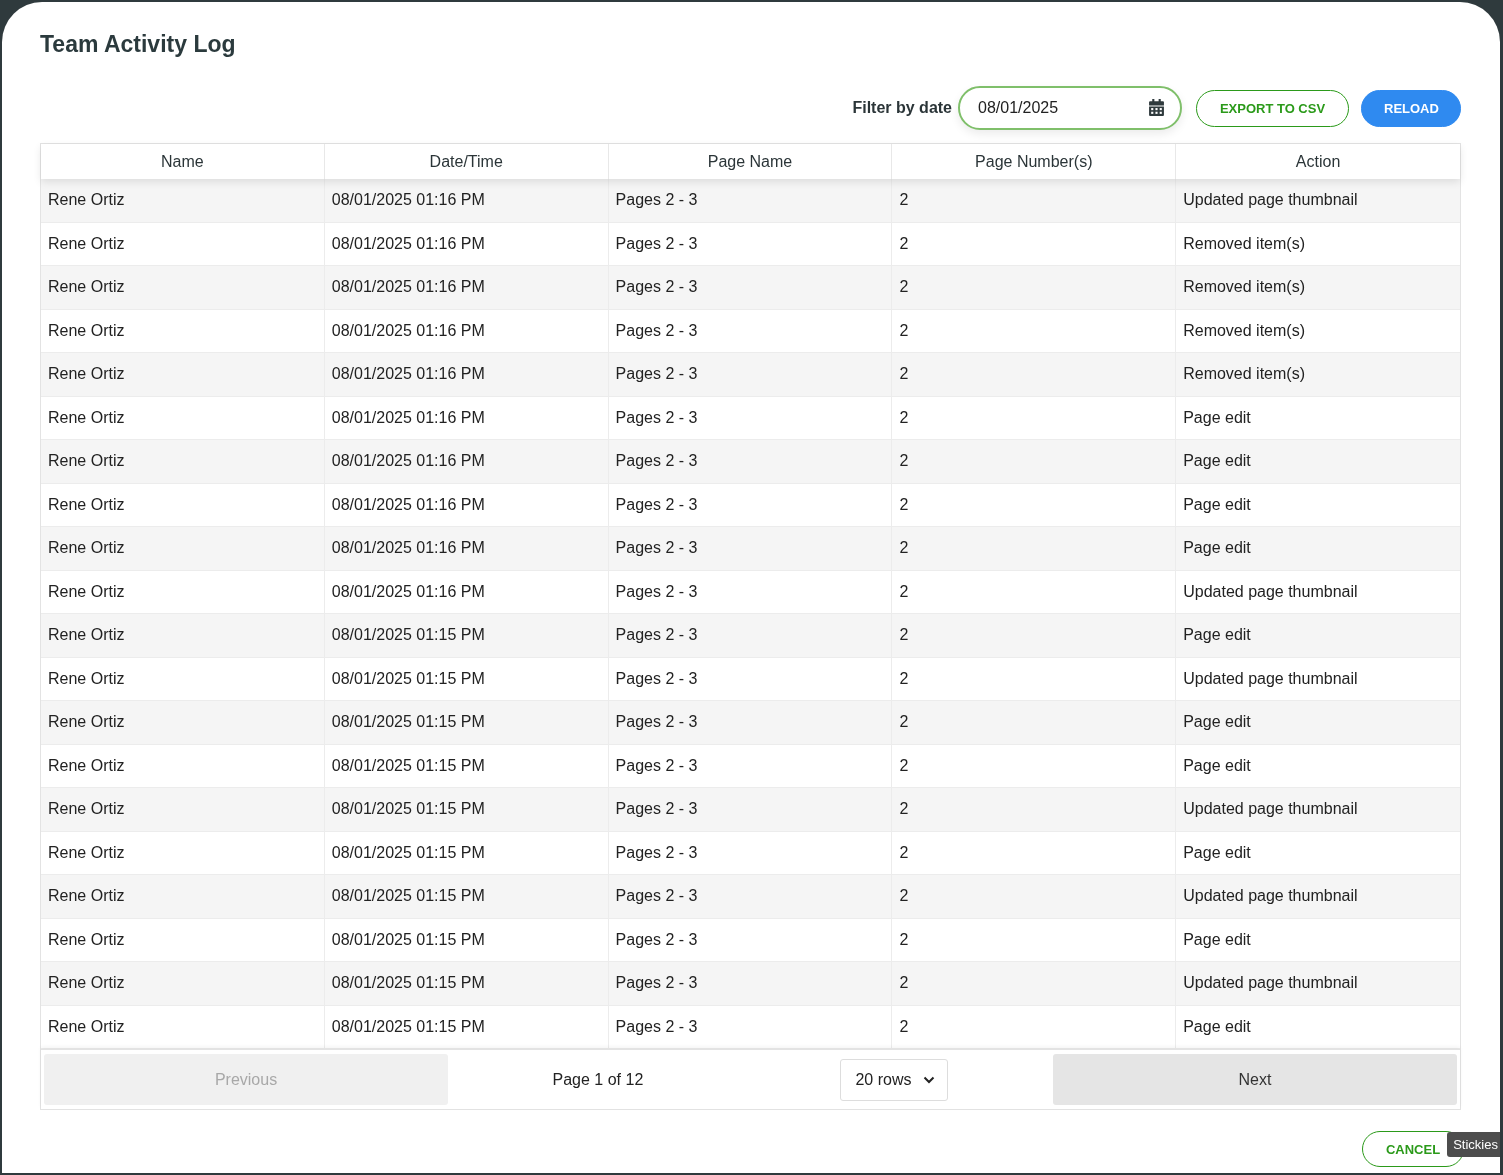 The height and width of the screenshot is (1175, 1503). Describe the element at coordinates (929, 1079) in the screenshot. I see `chevron-down-icon` at that location.